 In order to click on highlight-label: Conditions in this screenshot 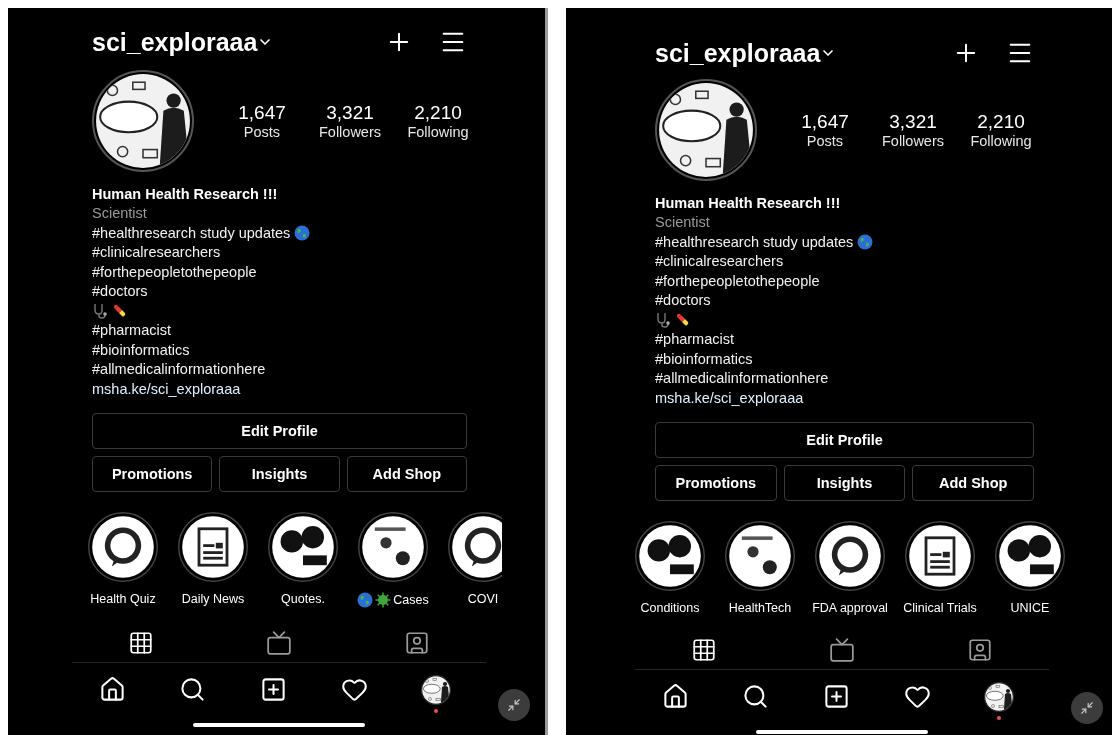, I will do `click(670, 607)`.